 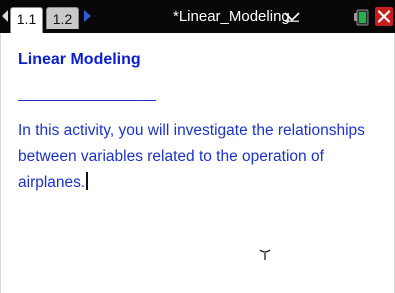 What do you see at coordinates (231, 17) in the screenshot?
I see `document-title: *Linear_Modeling` at bounding box center [231, 17].